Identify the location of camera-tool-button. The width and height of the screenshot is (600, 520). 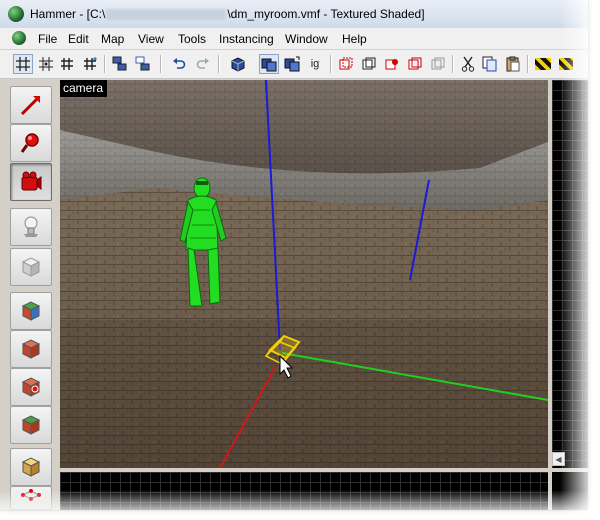
(31, 182).